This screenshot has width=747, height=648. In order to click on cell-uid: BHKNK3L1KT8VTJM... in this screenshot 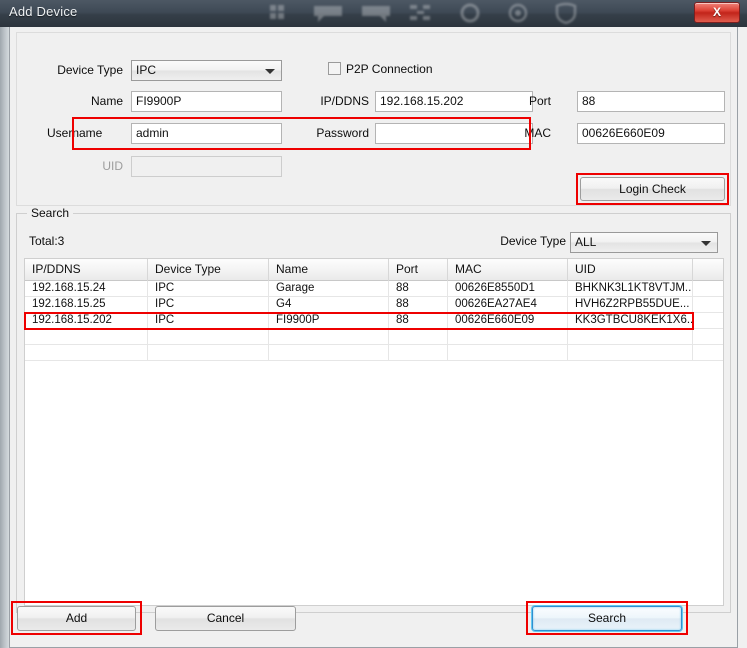, I will do `click(630, 288)`.